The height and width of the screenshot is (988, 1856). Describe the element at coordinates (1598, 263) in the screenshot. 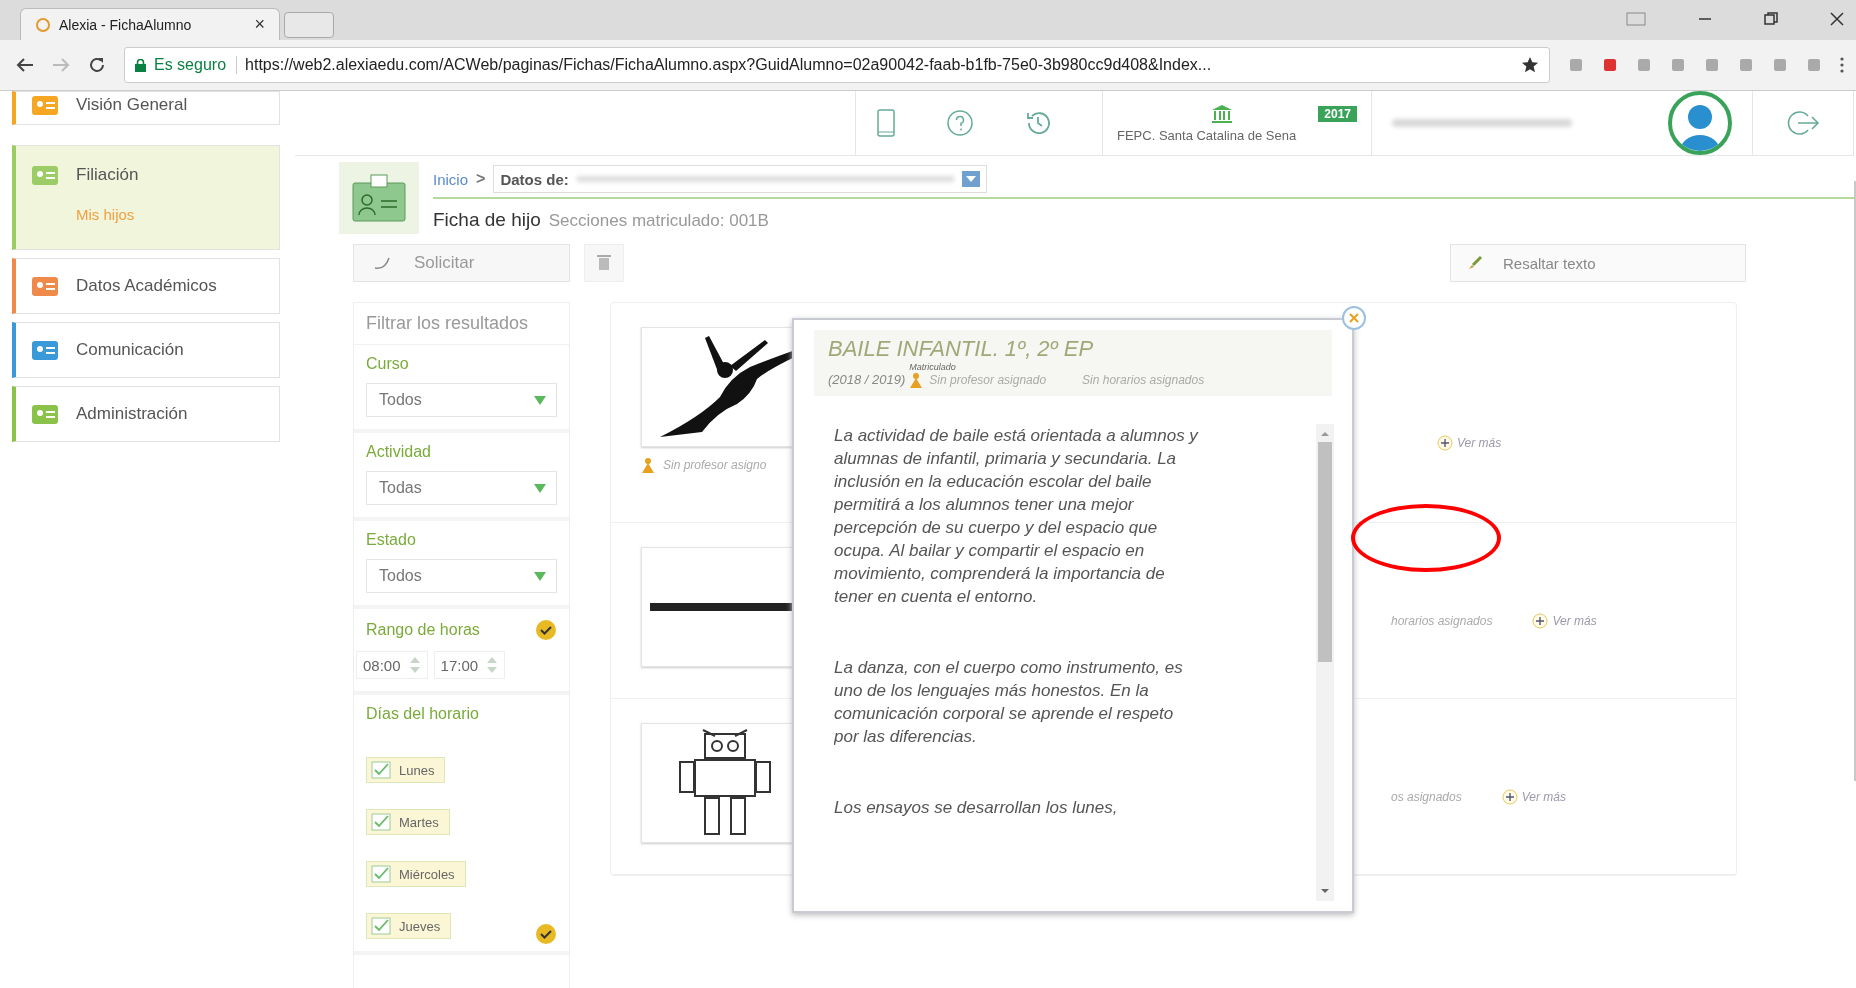

I see `highlight-text-button: Resaltar texto` at that location.